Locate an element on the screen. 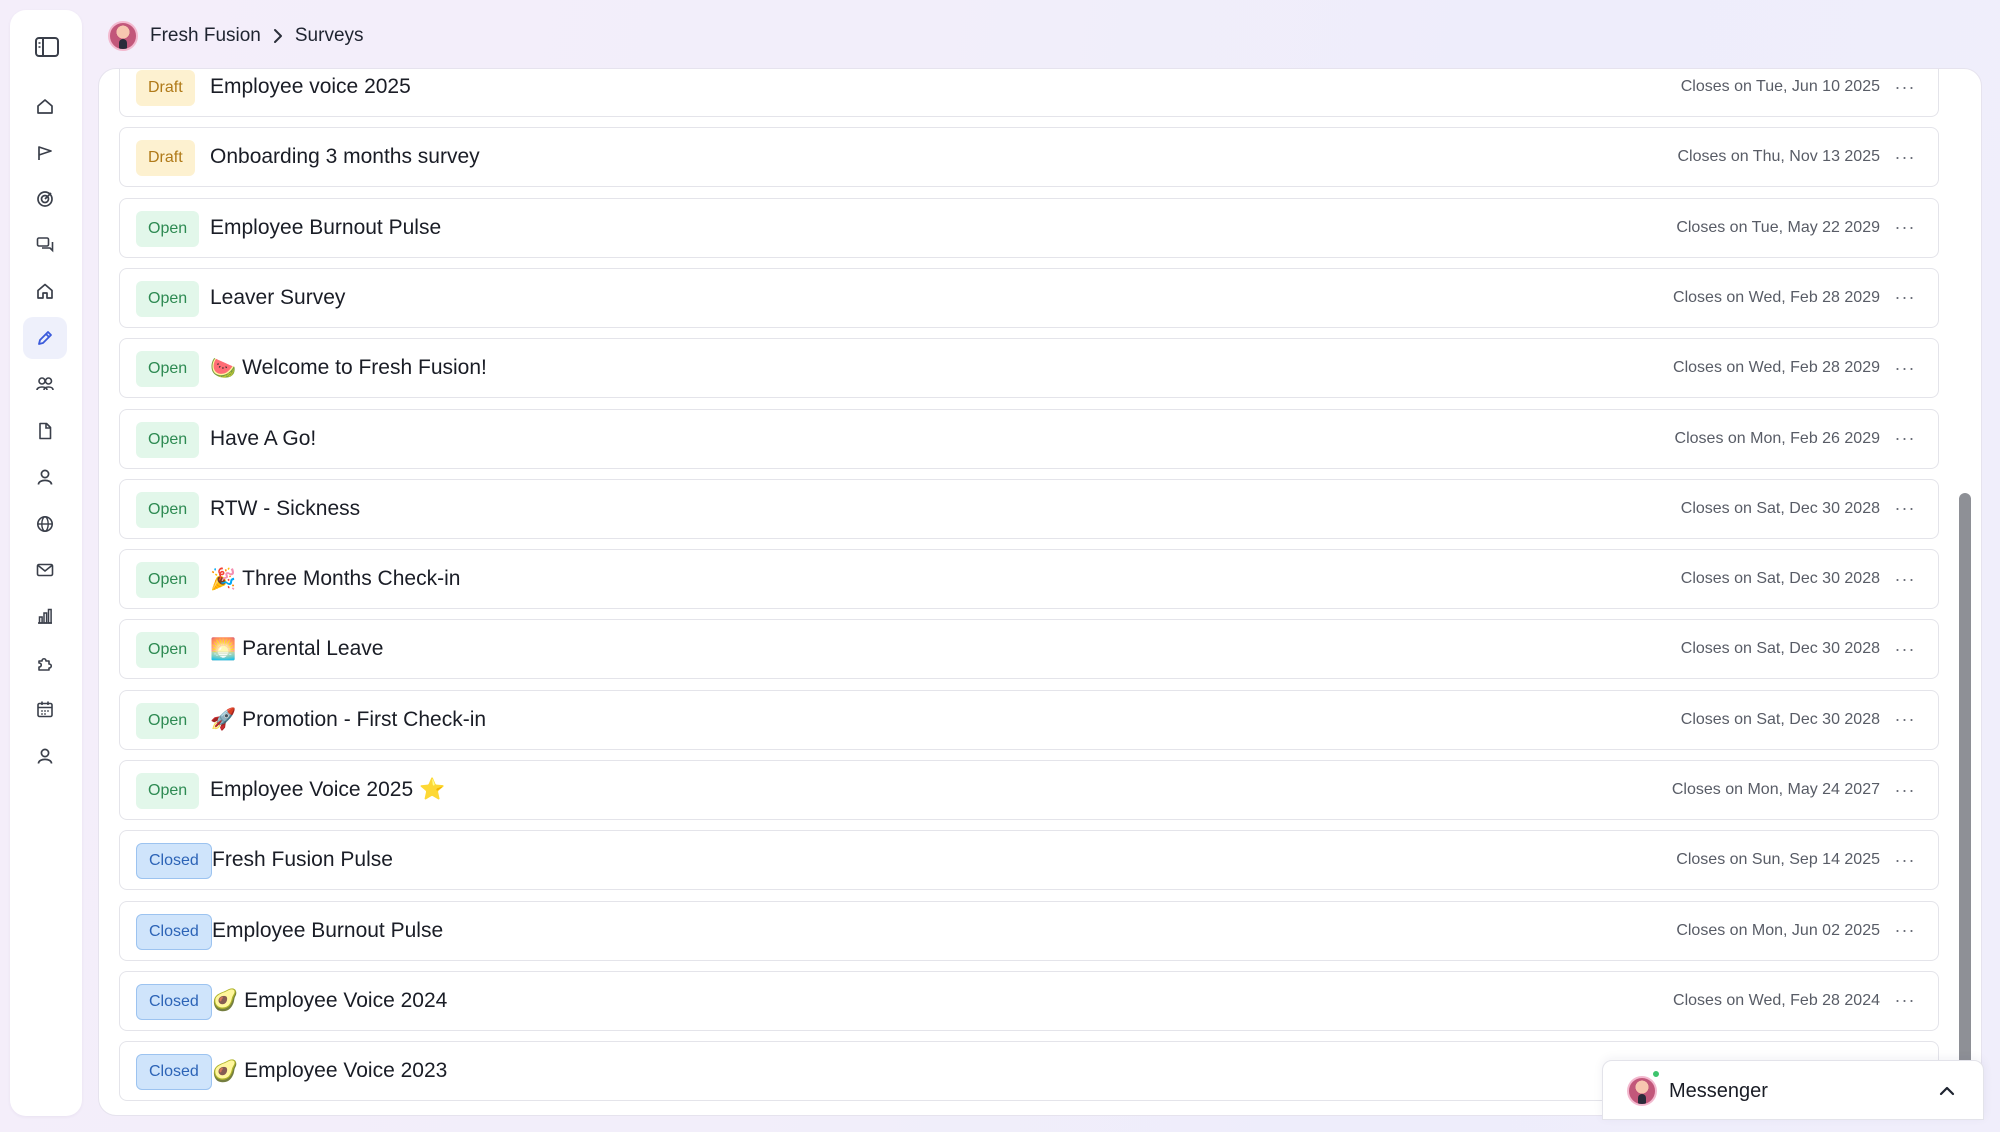 The width and height of the screenshot is (2000, 1132). survey-title: 🎉 Three Months Check-in is located at coordinates (335, 579).